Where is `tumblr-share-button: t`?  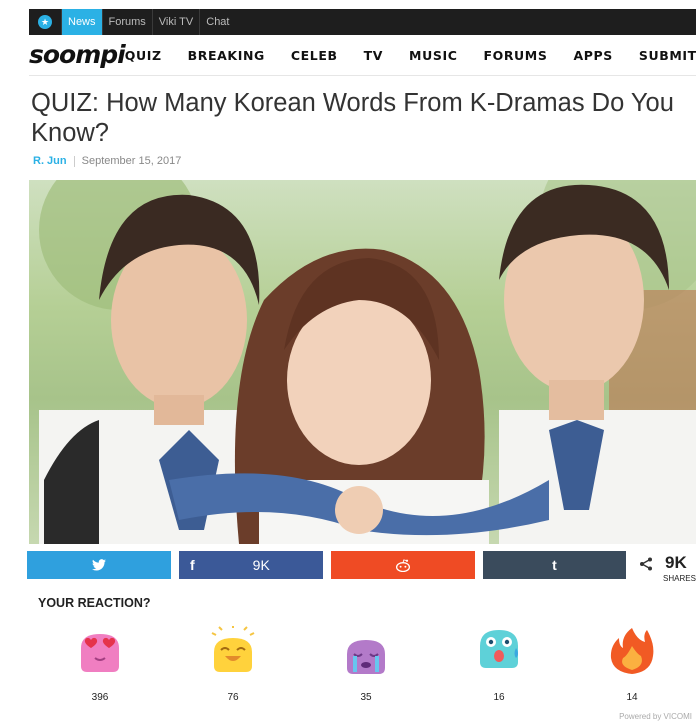
tumblr-share-button: t is located at coordinates (554, 565).